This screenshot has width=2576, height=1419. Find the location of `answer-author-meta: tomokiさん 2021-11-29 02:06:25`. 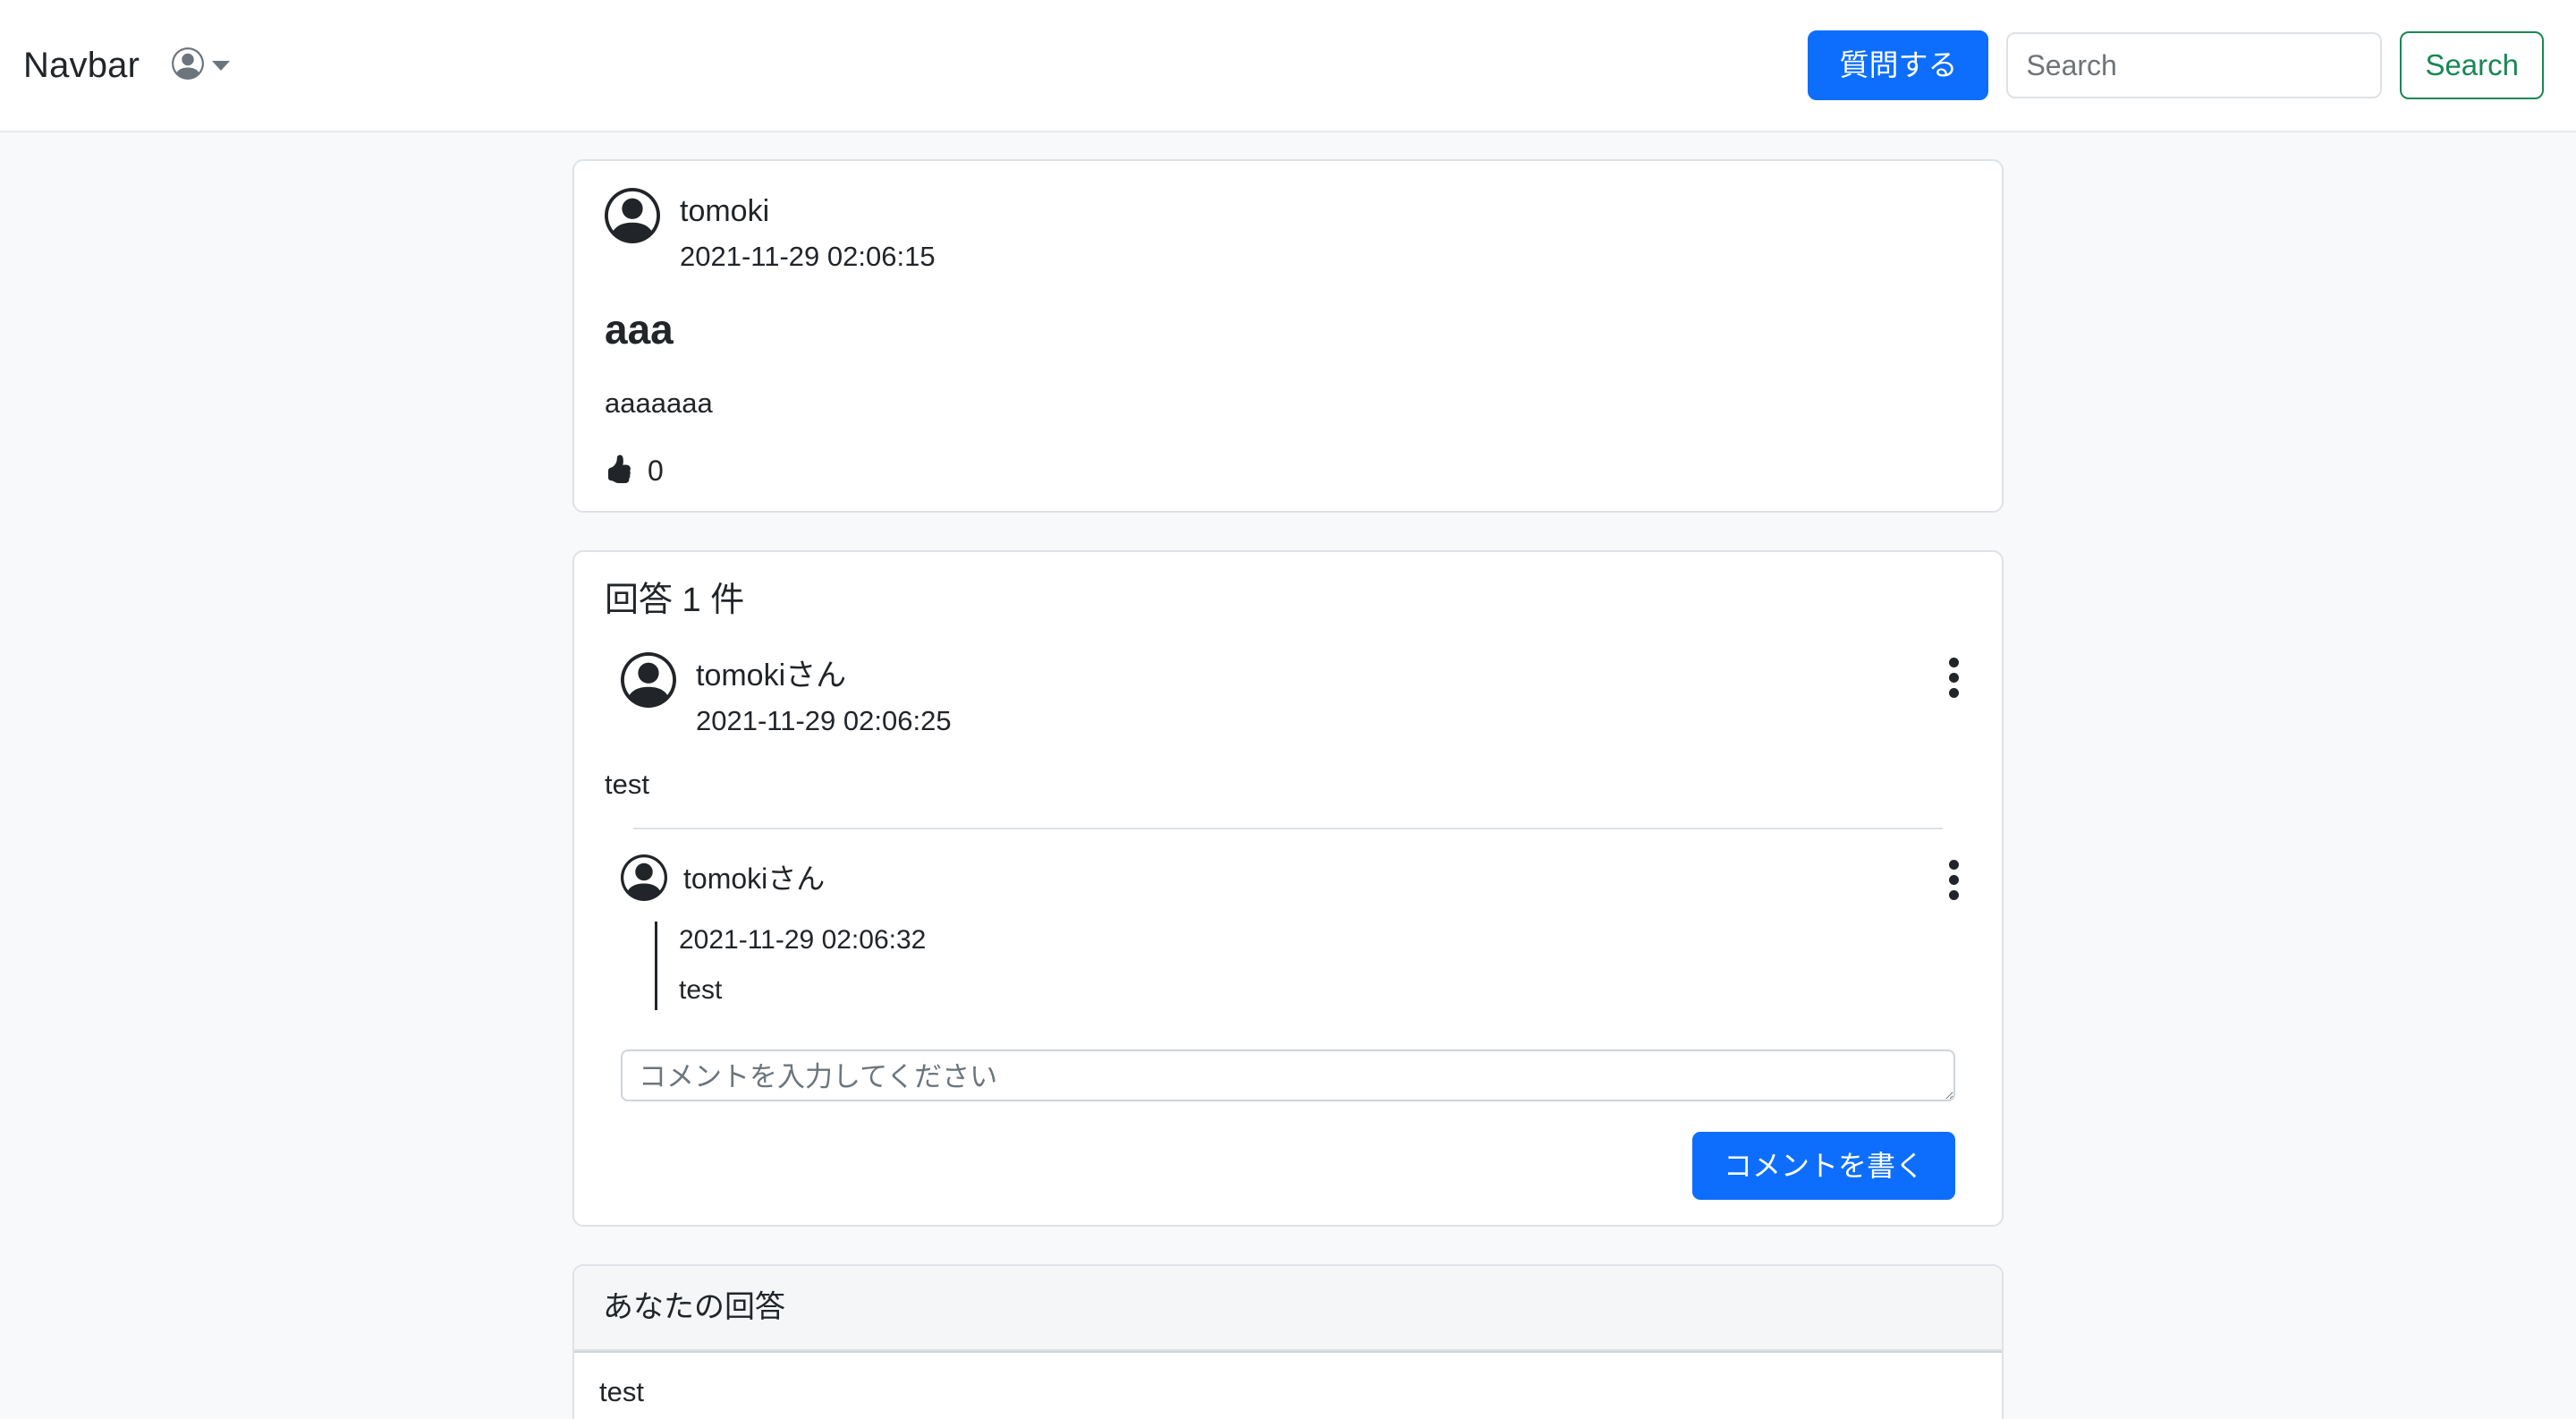

answer-author-meta: tomokiさん 2021-11-29 02:06:25 is located at coordinates (824, 696).